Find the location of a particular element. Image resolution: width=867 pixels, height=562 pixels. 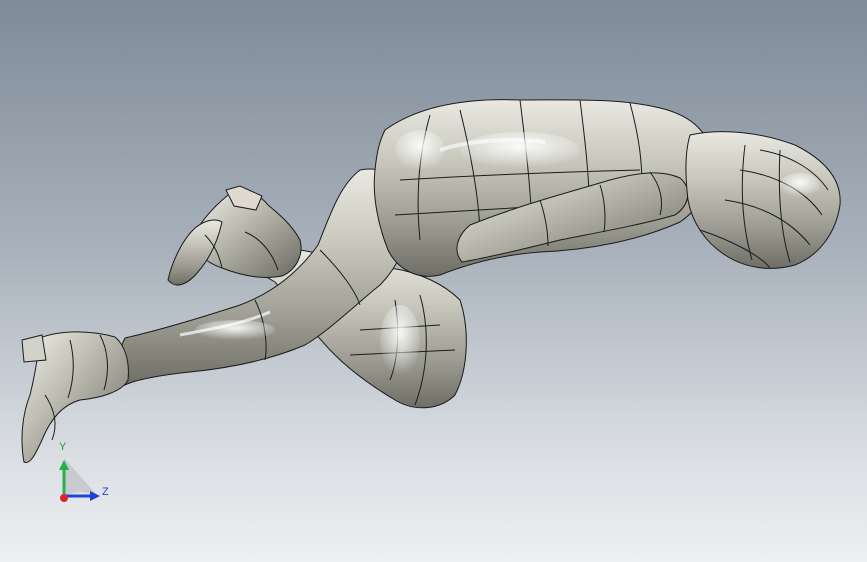

z-axis-label: Z is located at coordinates (105, 492).